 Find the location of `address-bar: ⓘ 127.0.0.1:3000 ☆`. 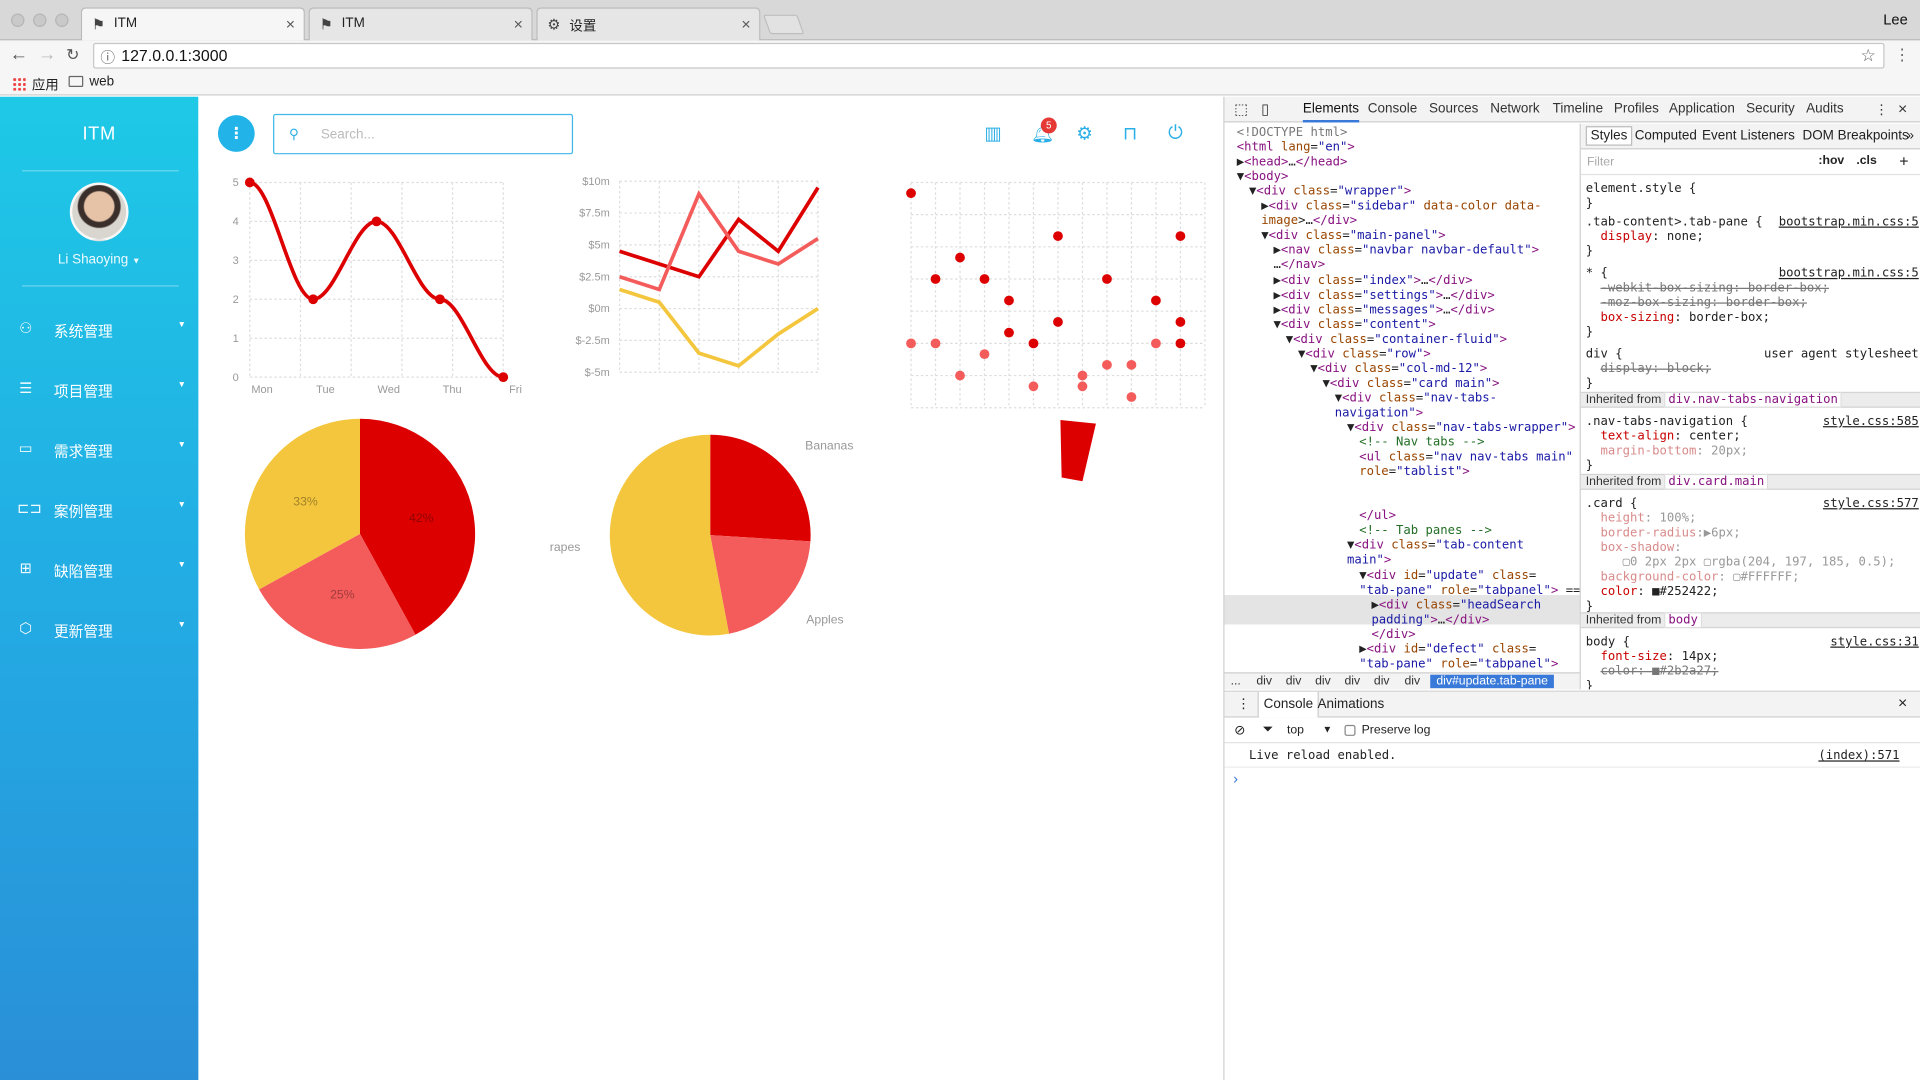

address-bar: ⓘ 127.0.0.1:3000 ☆ is located at coordinates (989, 55).